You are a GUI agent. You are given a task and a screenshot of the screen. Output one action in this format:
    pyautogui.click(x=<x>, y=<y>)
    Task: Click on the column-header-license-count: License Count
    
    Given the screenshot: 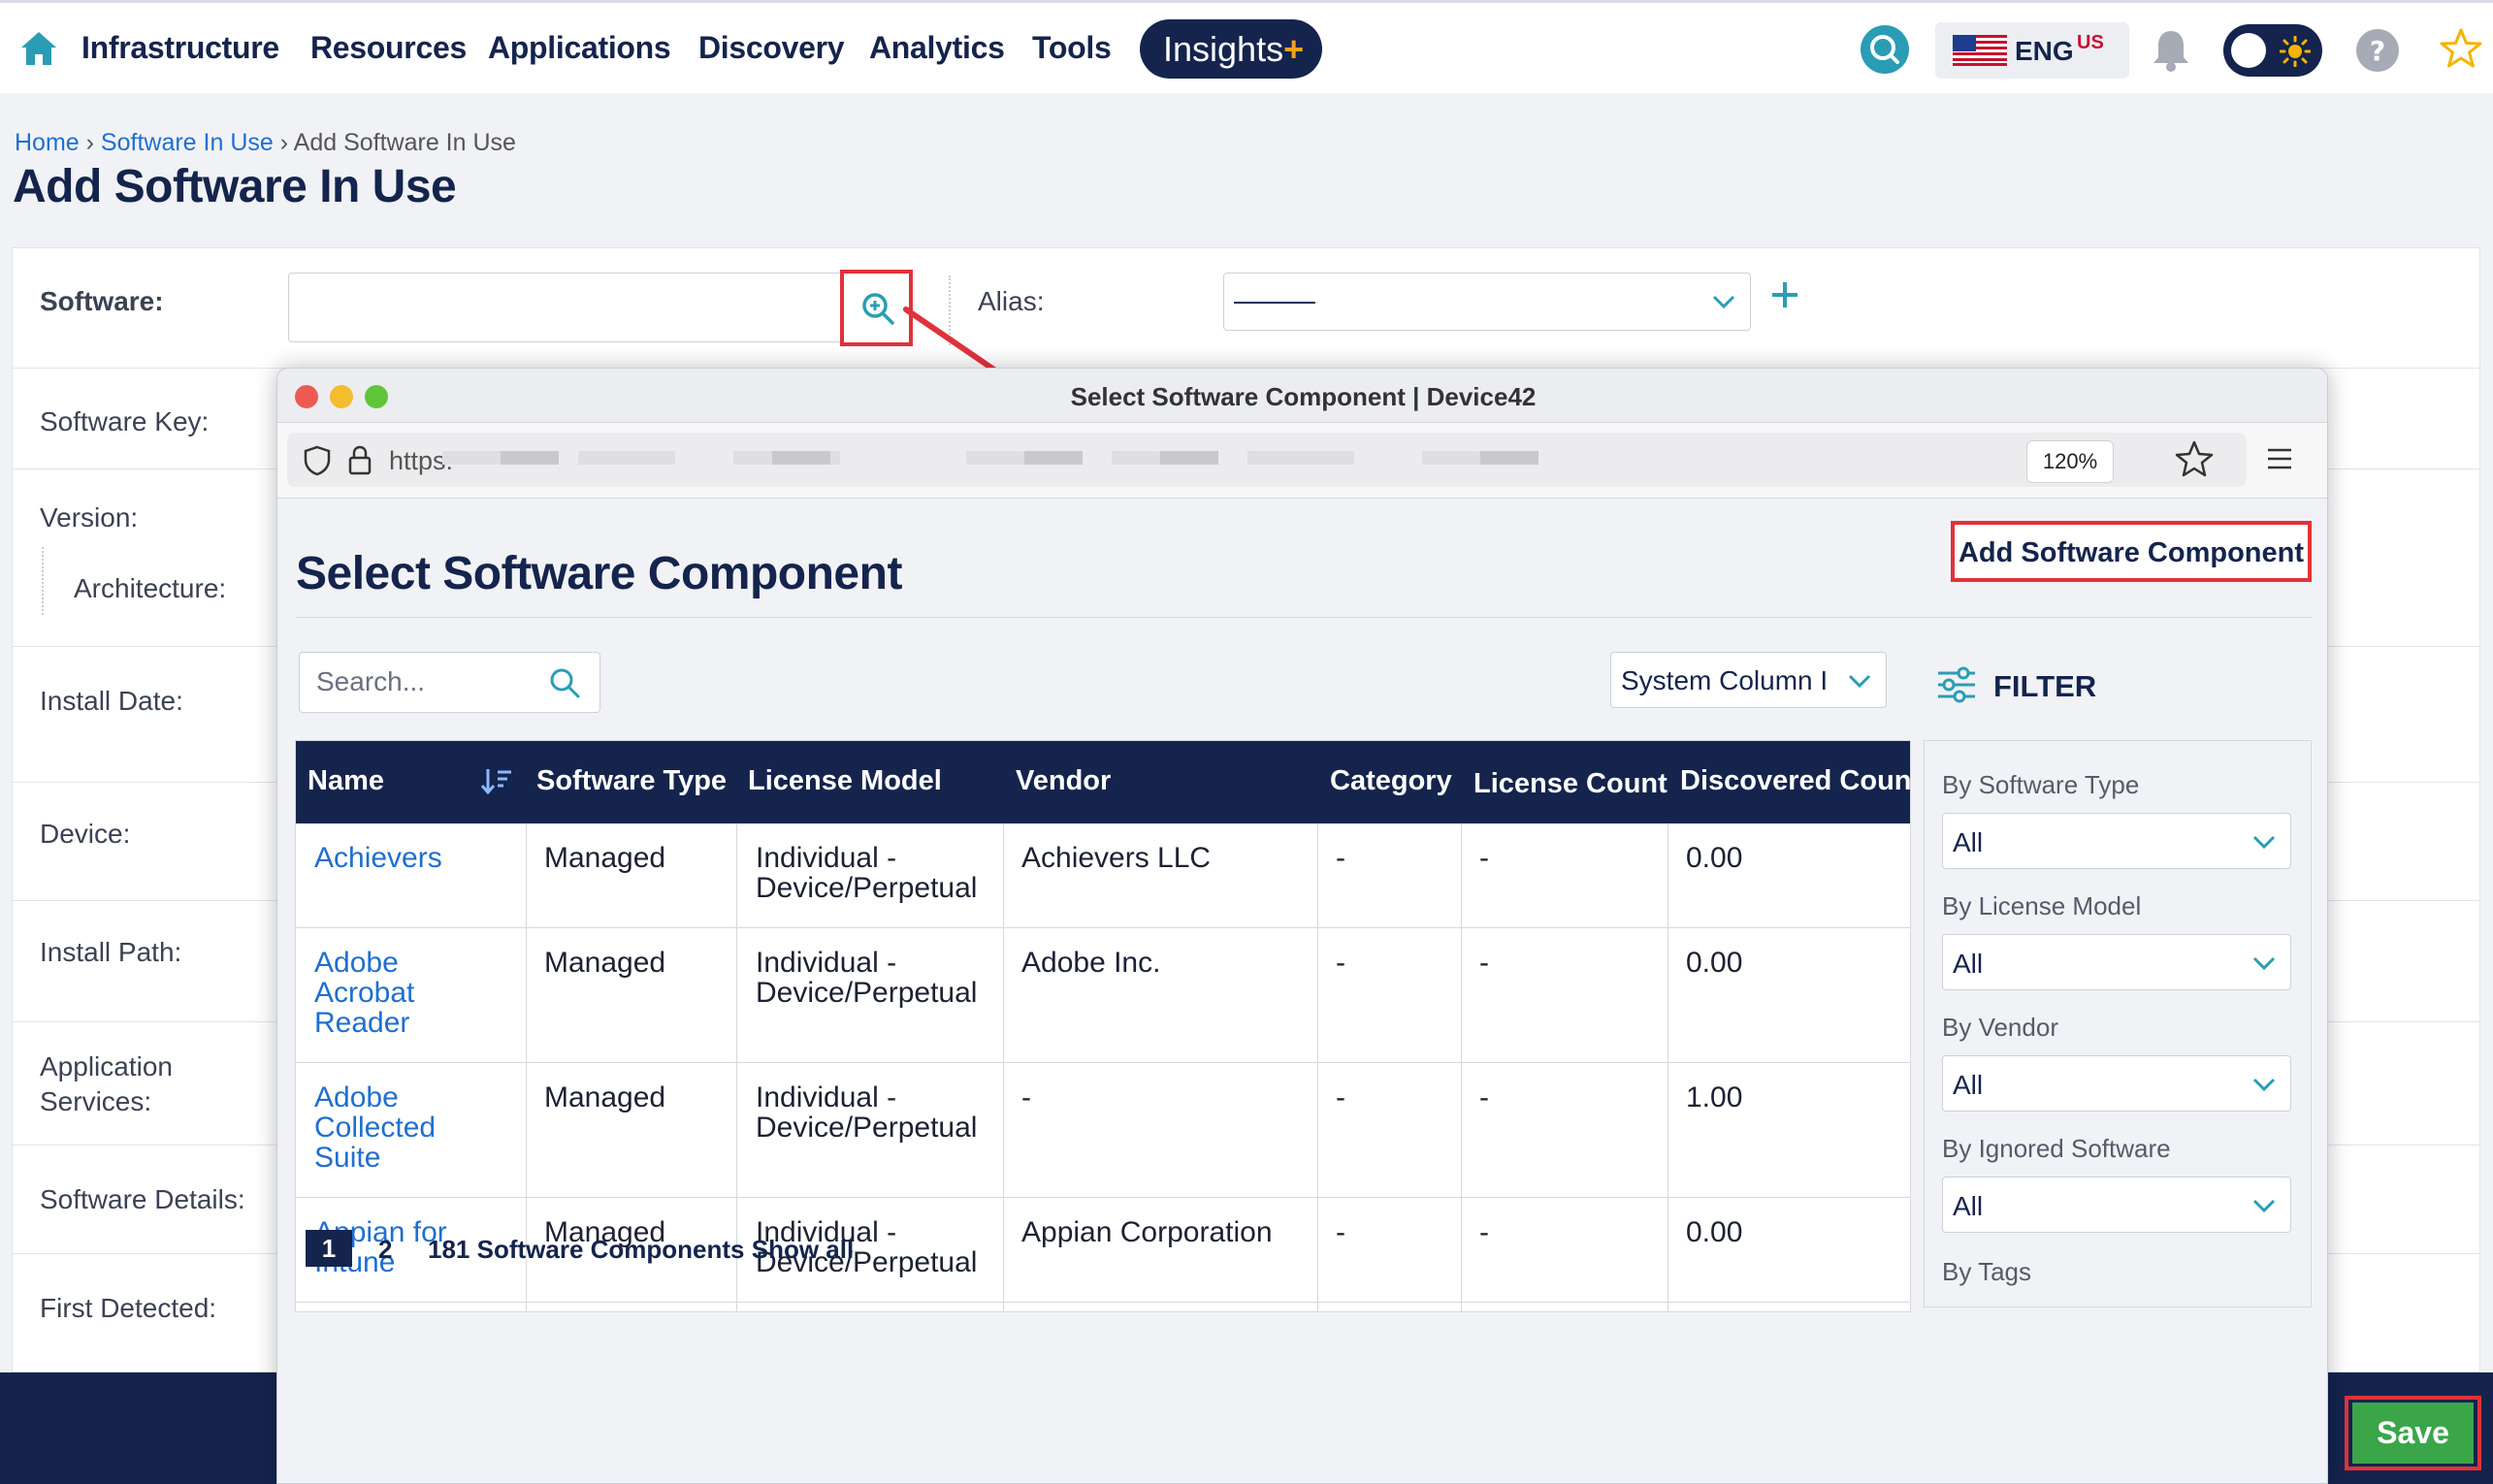 What is the action you would take?
    pyautogui.click(x=1570, y=784)
    